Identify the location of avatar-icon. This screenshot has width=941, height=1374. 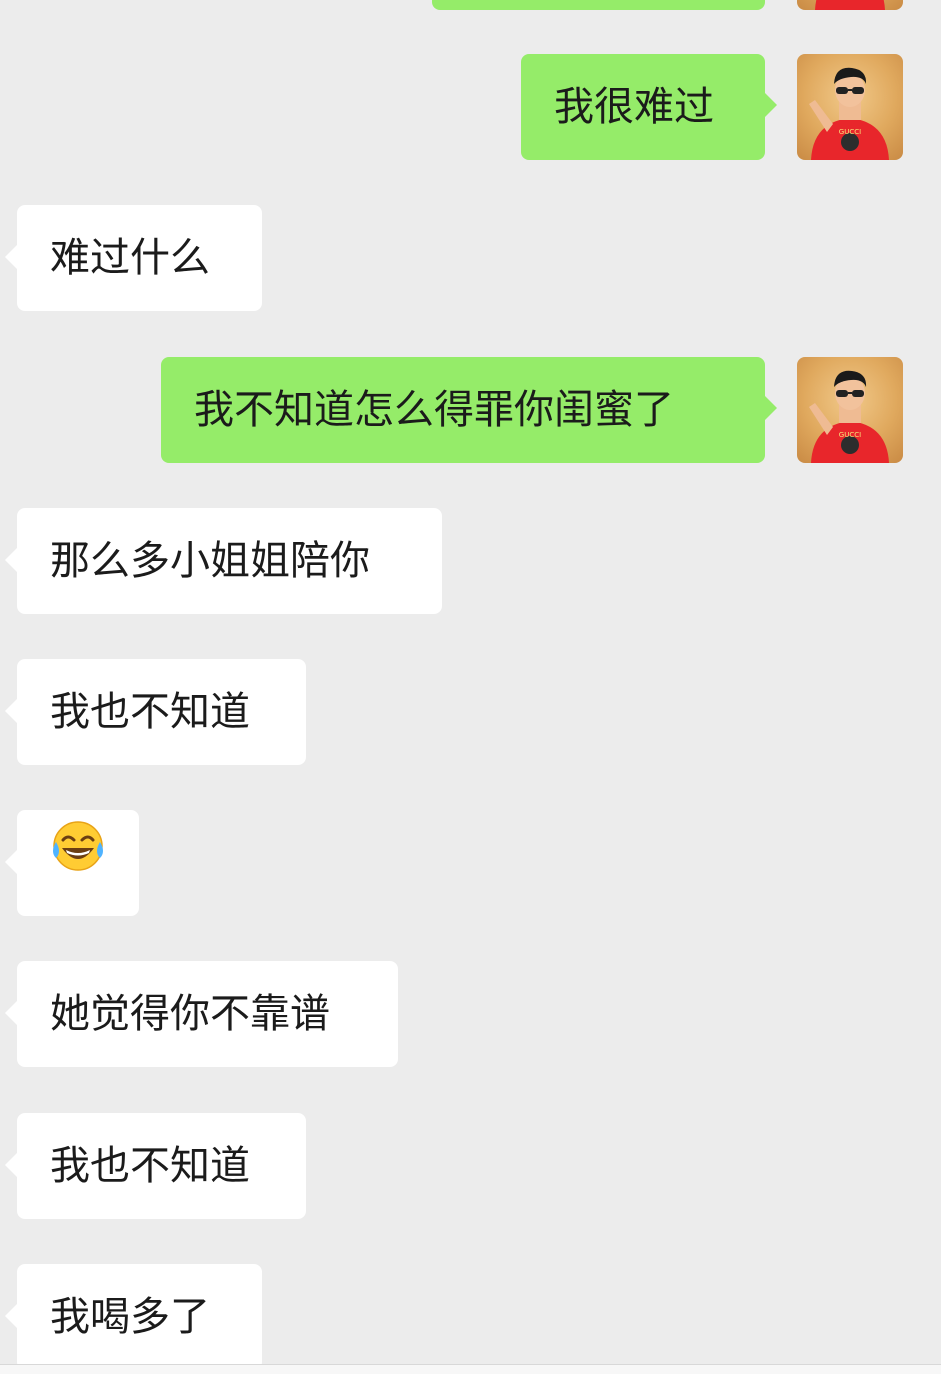
(850, 5).